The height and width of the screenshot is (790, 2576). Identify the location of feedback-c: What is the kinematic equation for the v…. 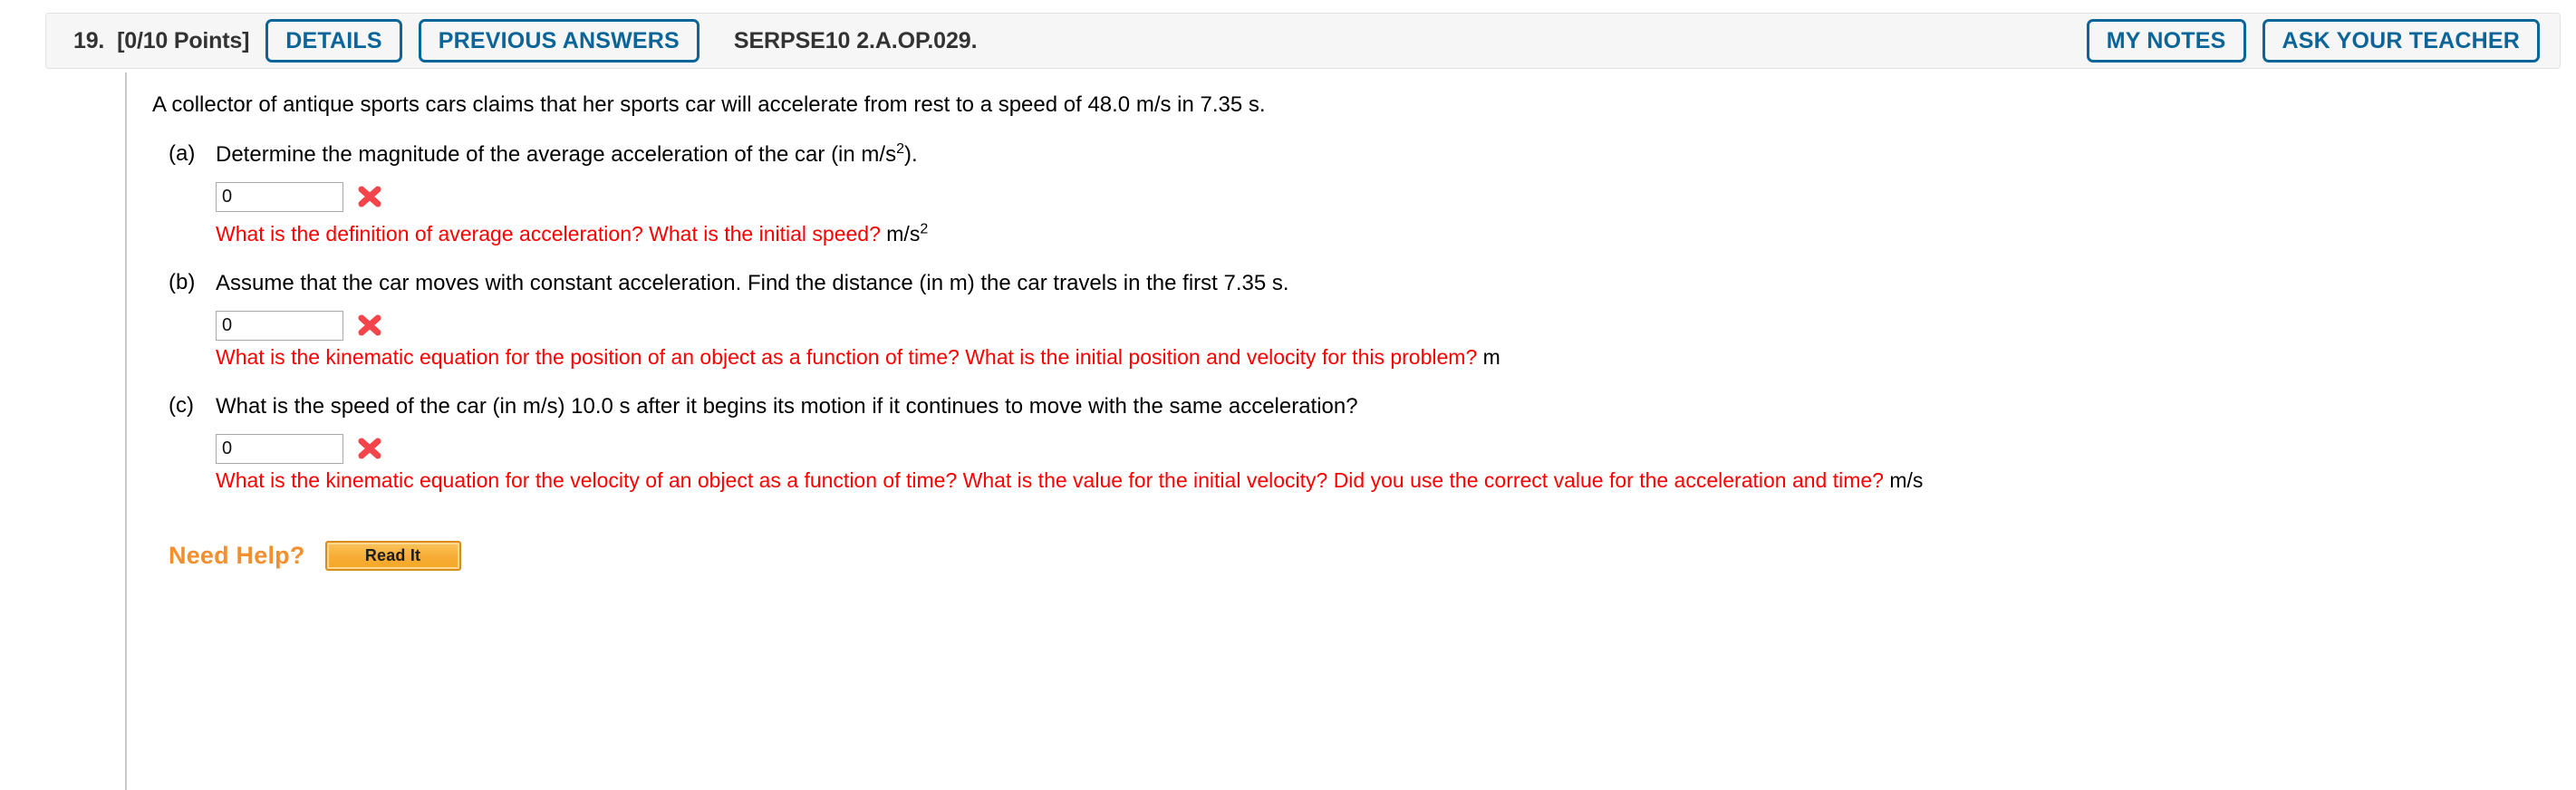
(1393, 480).